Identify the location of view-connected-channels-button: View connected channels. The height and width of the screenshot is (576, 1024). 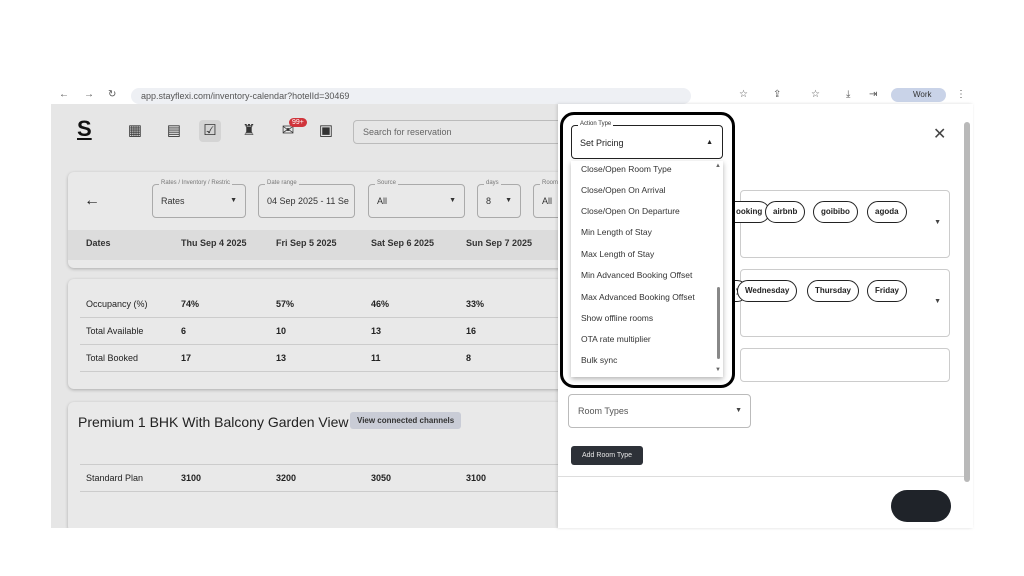
(406, 420).